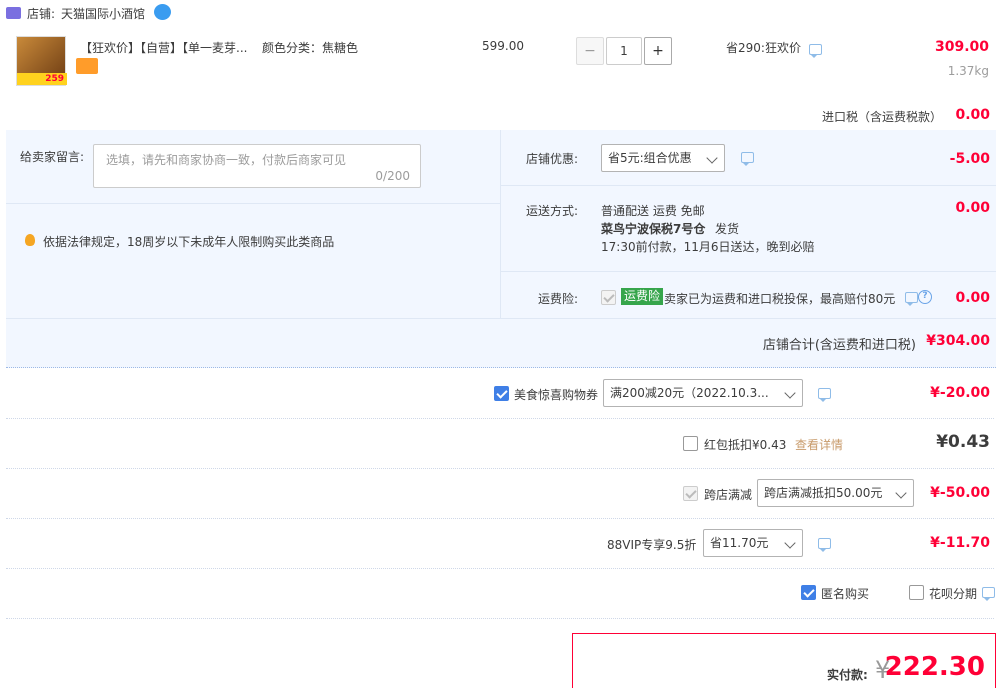  I want to click on promo-text: 省290:狂欢价, so click(763, 48).